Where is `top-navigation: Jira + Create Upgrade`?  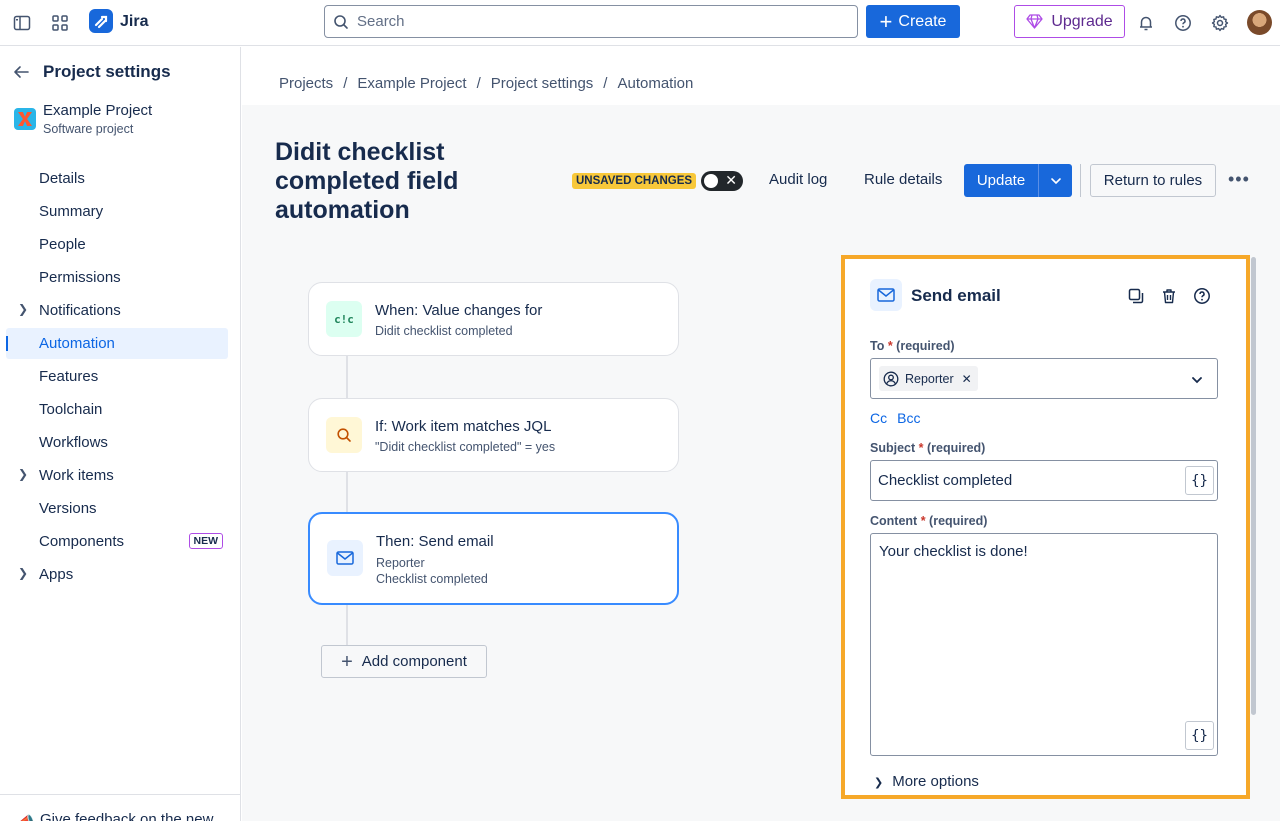 top-navigation: Jira + Create Upgrade is located at coordinates (640, 23).